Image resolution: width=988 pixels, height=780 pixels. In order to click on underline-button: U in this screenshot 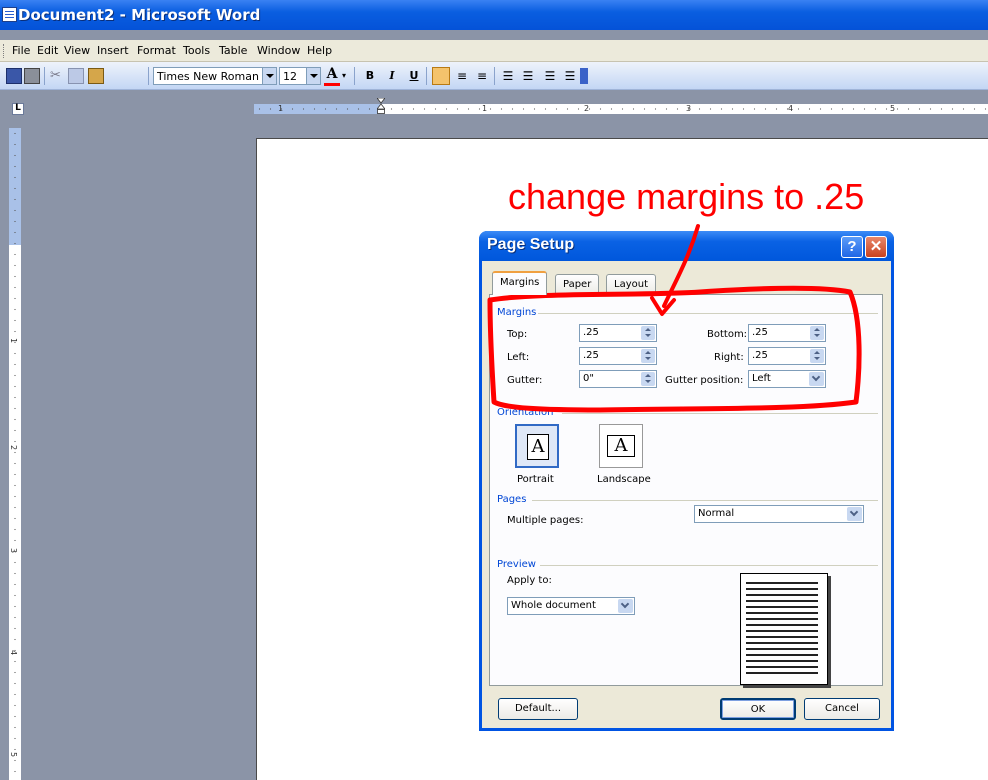, I will do `click(414, 76)`.